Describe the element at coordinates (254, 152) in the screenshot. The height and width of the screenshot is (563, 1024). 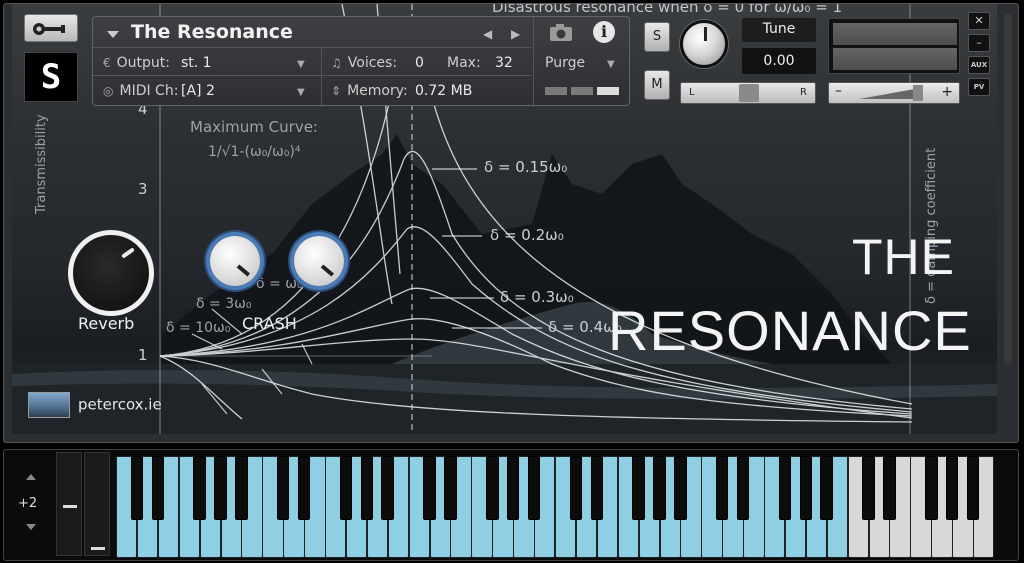
I see `max-curve-formula: 1/√1-(ω₀/ω₀)⁴` at that location.